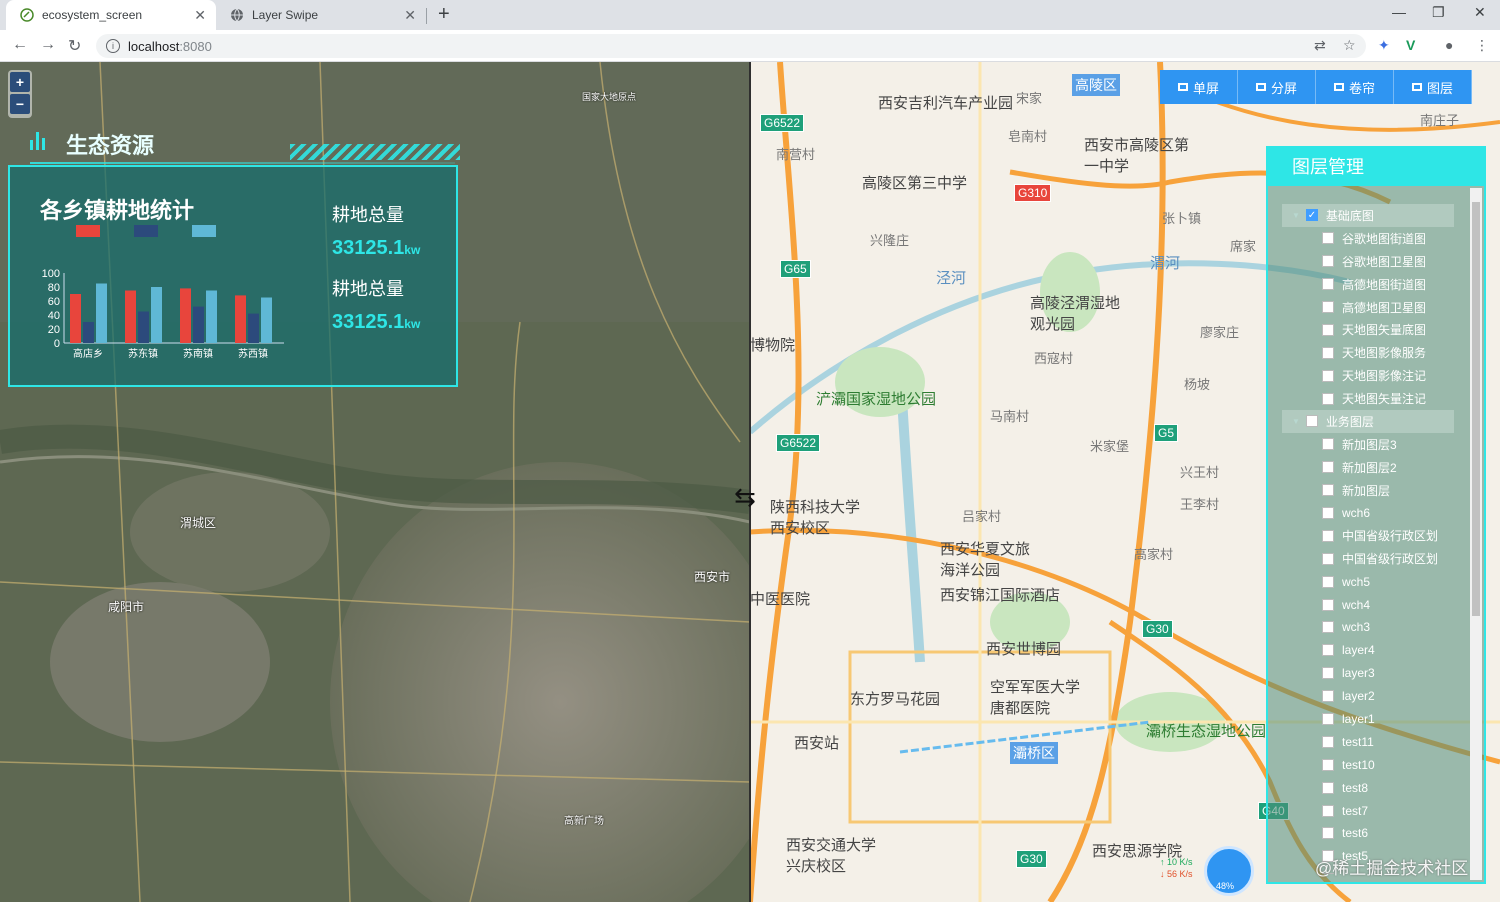 This screenshot has width=1500, height=902. What do you see at coordinates (412, 324) in the screenshot?
I see `stat-unit: kw` at bounding box center [412, 324].